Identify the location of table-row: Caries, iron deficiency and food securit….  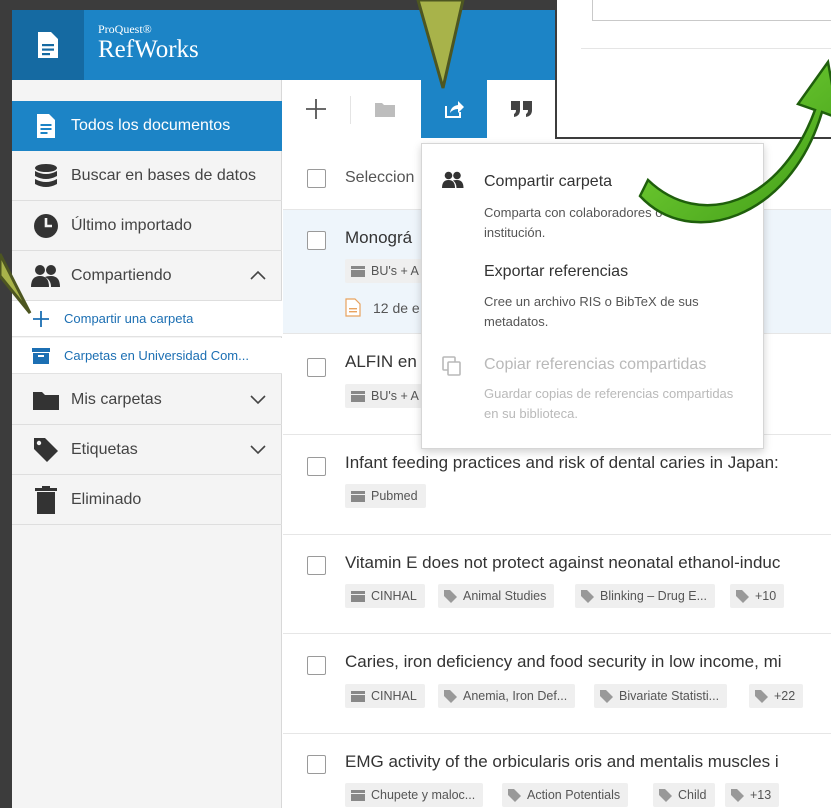
(557, 684).